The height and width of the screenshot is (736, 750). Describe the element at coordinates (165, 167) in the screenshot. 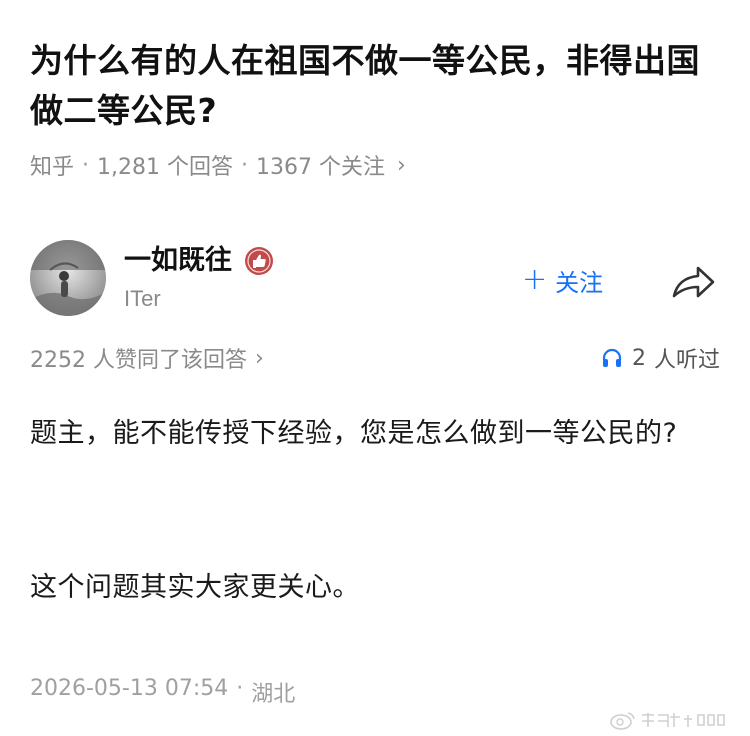

I see `answer-count: 1,281 个回答` at that location.